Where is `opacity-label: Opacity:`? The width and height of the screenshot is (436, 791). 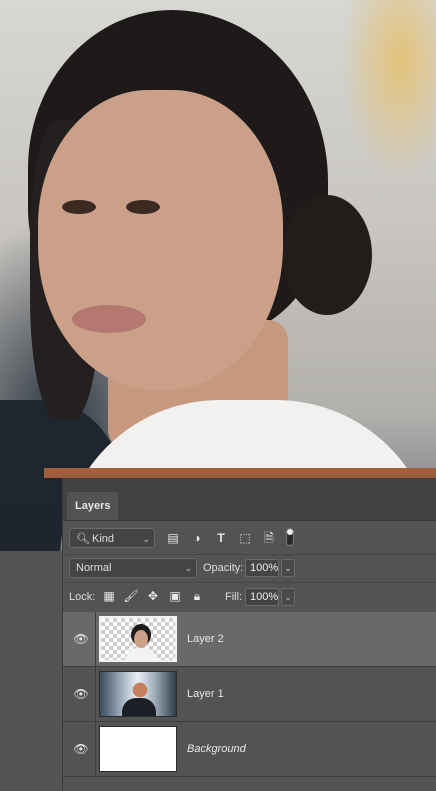
opacity-label: Opacity: is located at coordinates (223, 568).